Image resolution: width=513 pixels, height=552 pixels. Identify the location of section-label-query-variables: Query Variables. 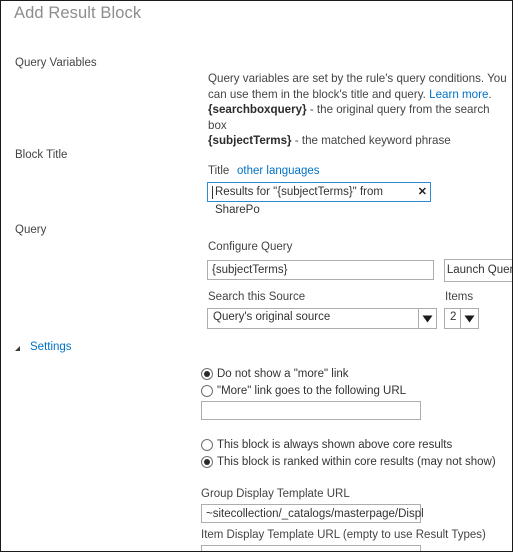
(56, 63).